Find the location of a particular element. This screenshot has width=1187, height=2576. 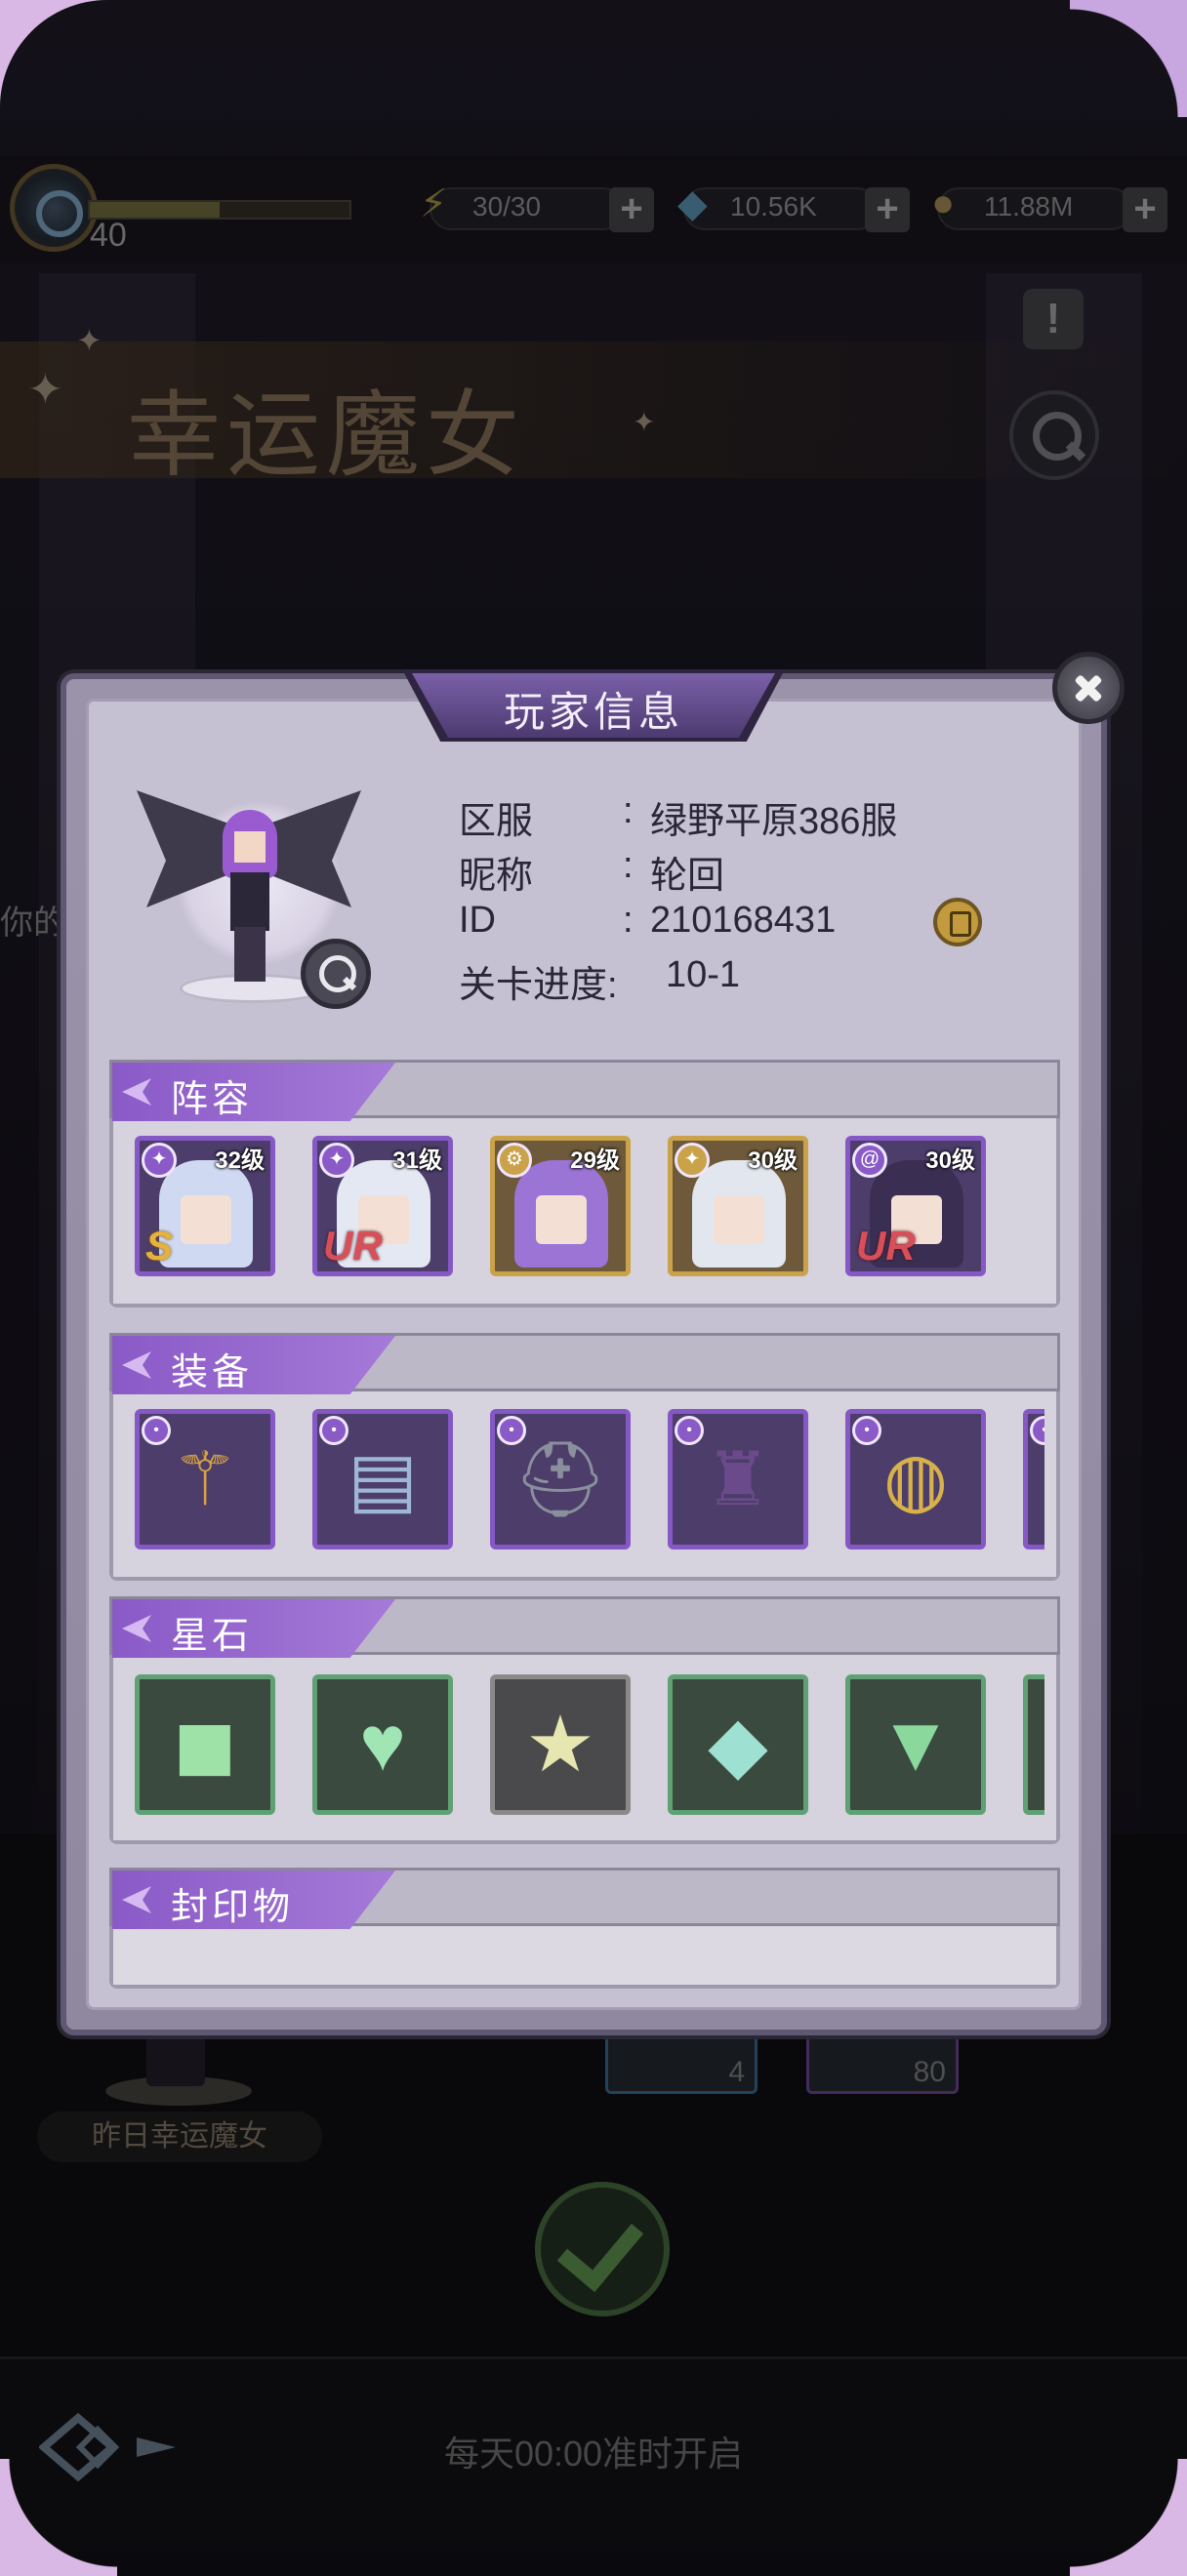

rarity-badge: S is located at coordinates (159, 1245).